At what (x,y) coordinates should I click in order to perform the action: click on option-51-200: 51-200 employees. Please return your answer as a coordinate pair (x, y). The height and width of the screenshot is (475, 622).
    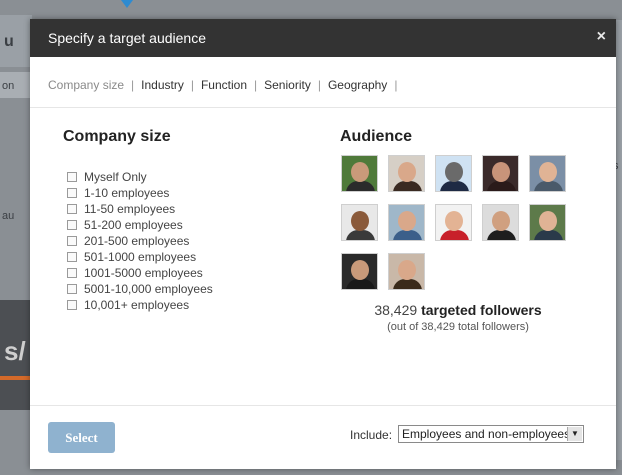
    Looking at the image, I should click on (140, 225).